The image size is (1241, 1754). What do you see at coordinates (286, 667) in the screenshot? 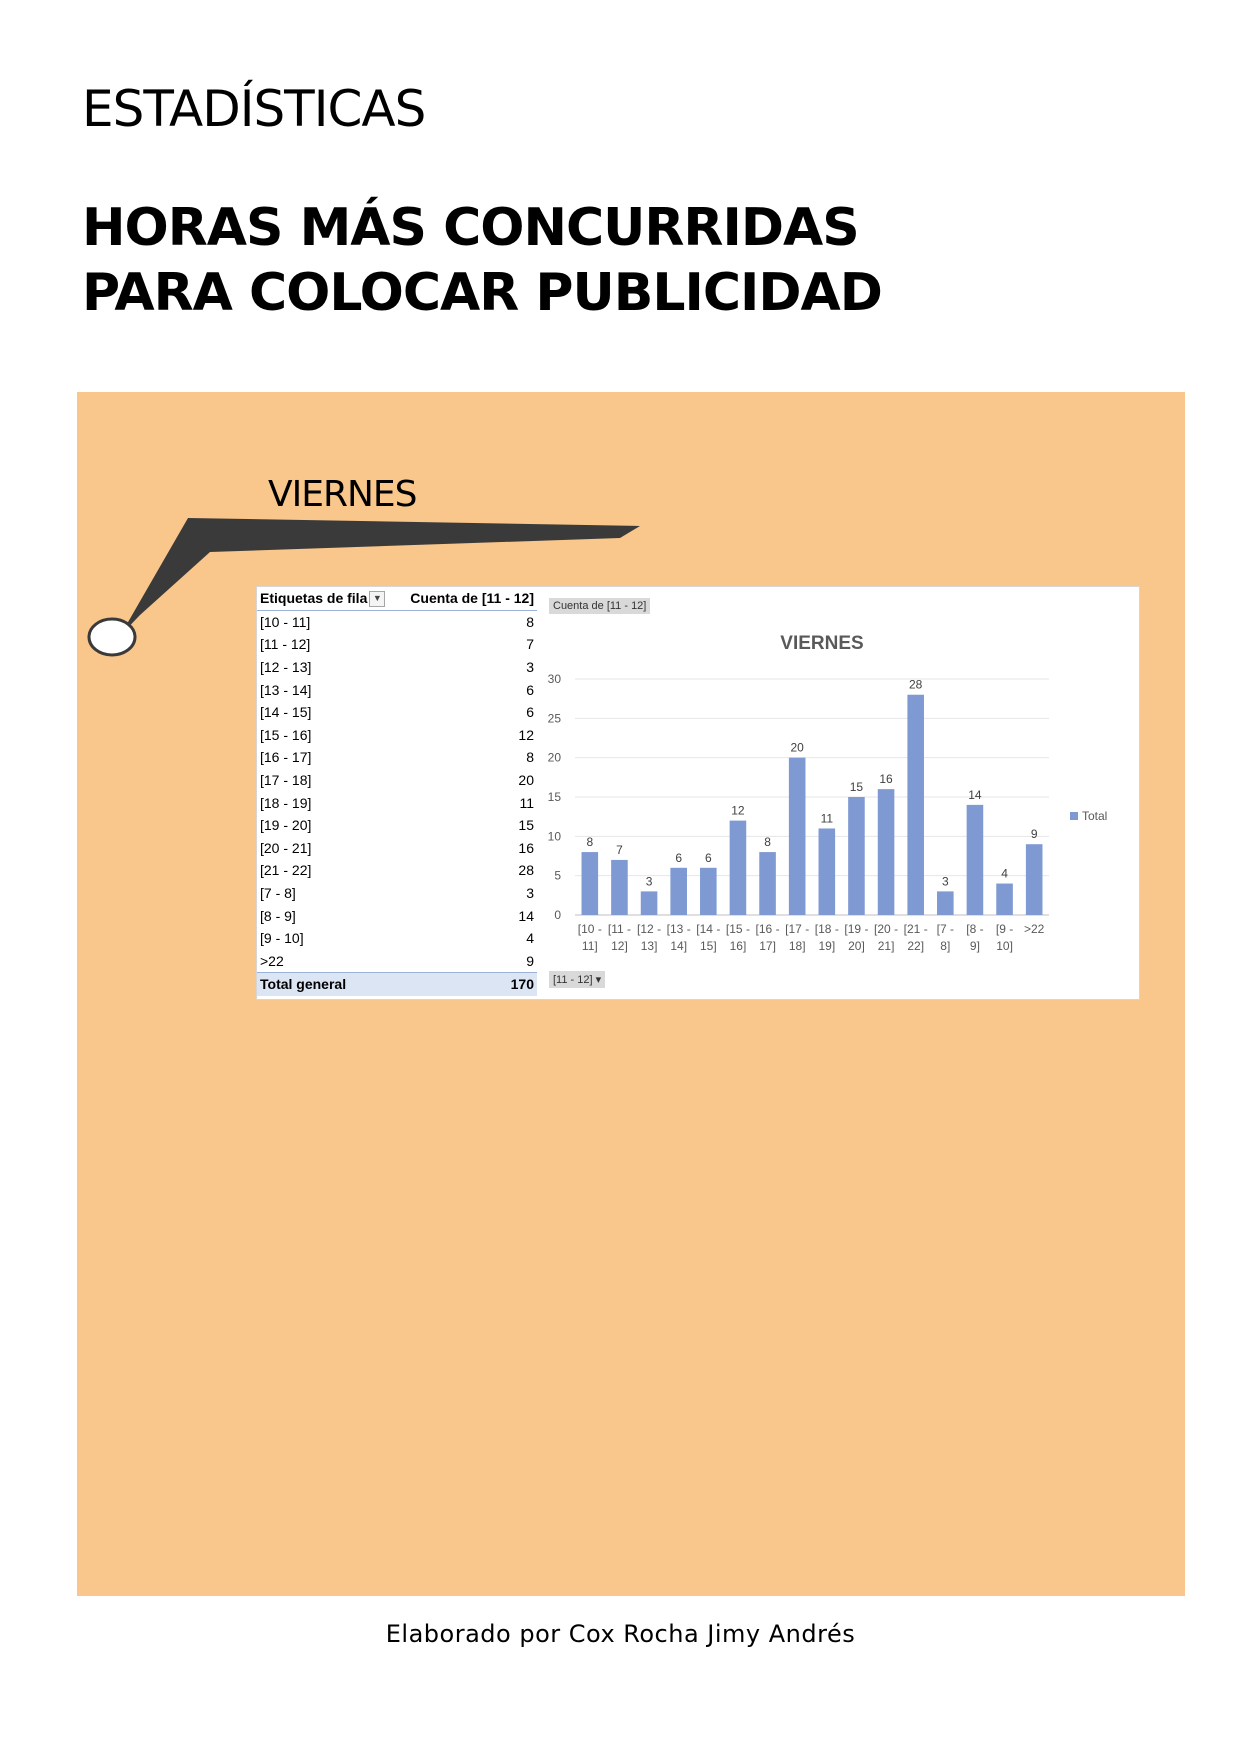
I see `pivot-row-label: [12 - 13]` at bounding box center [286, 667].